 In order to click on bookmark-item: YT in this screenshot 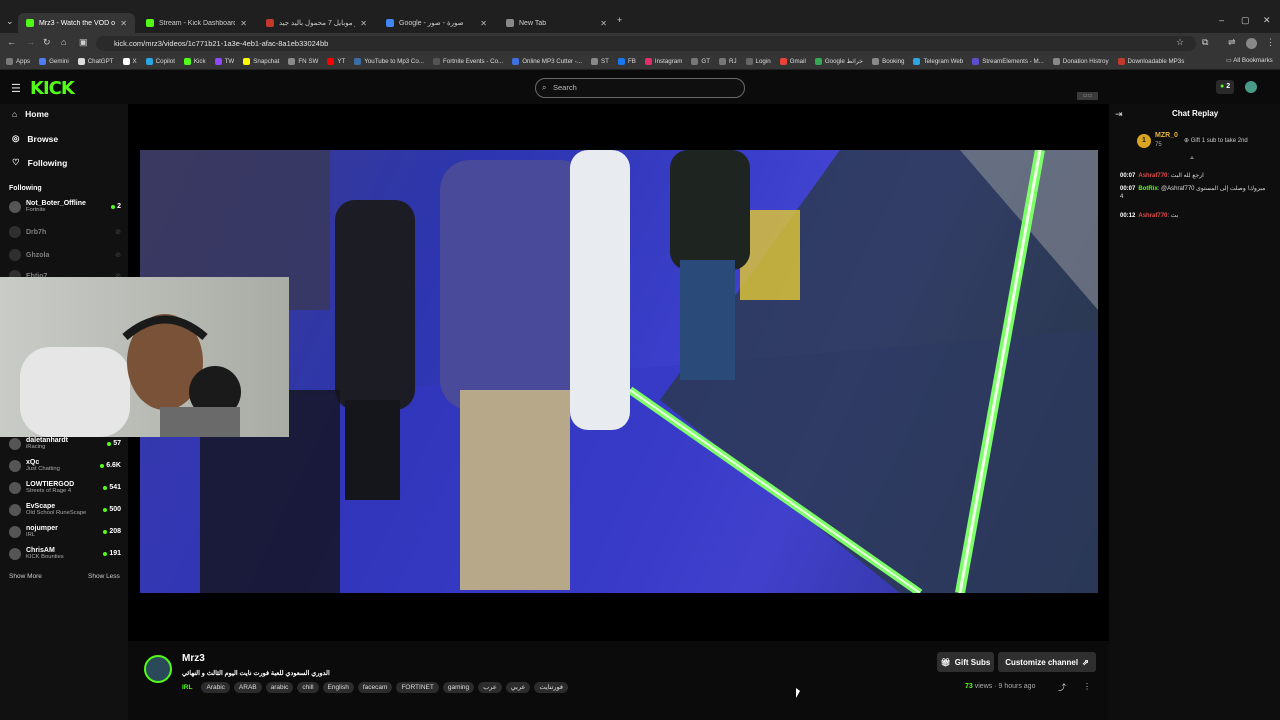, I will do `click(336, 61)`.